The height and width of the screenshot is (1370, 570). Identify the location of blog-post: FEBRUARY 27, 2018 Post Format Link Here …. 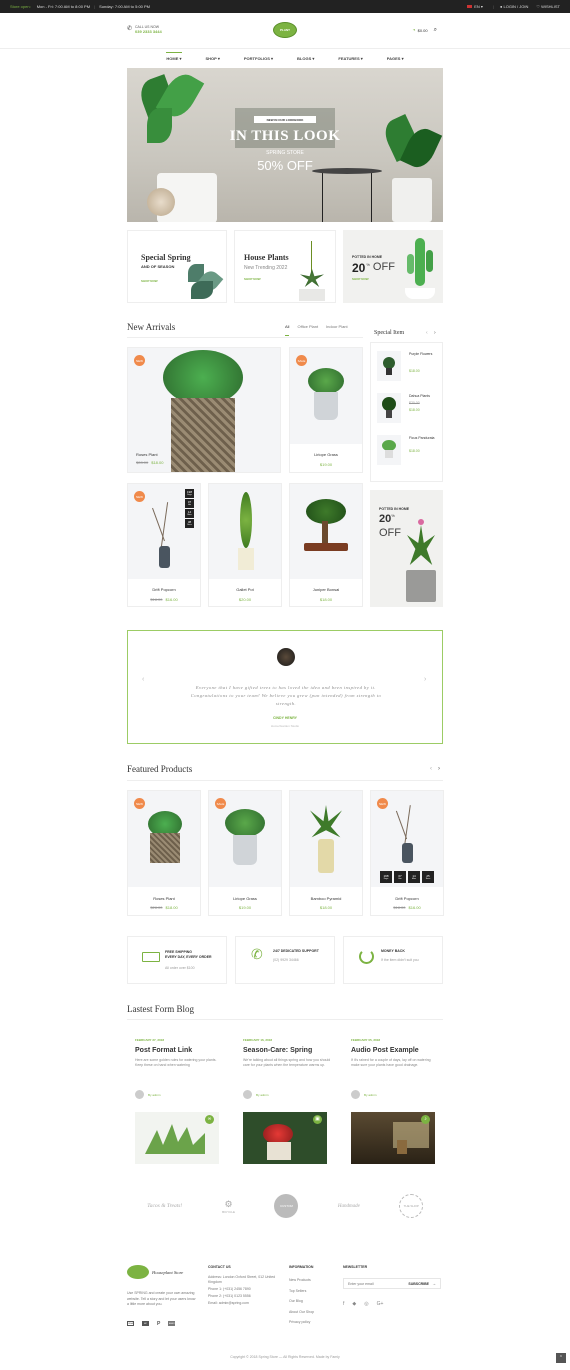
(179, 1103).